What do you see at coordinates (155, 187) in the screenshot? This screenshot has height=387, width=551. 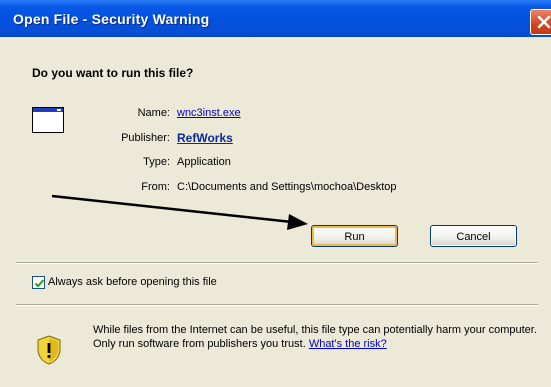 I see `from-label: From:` at bounding box center [155, 187].